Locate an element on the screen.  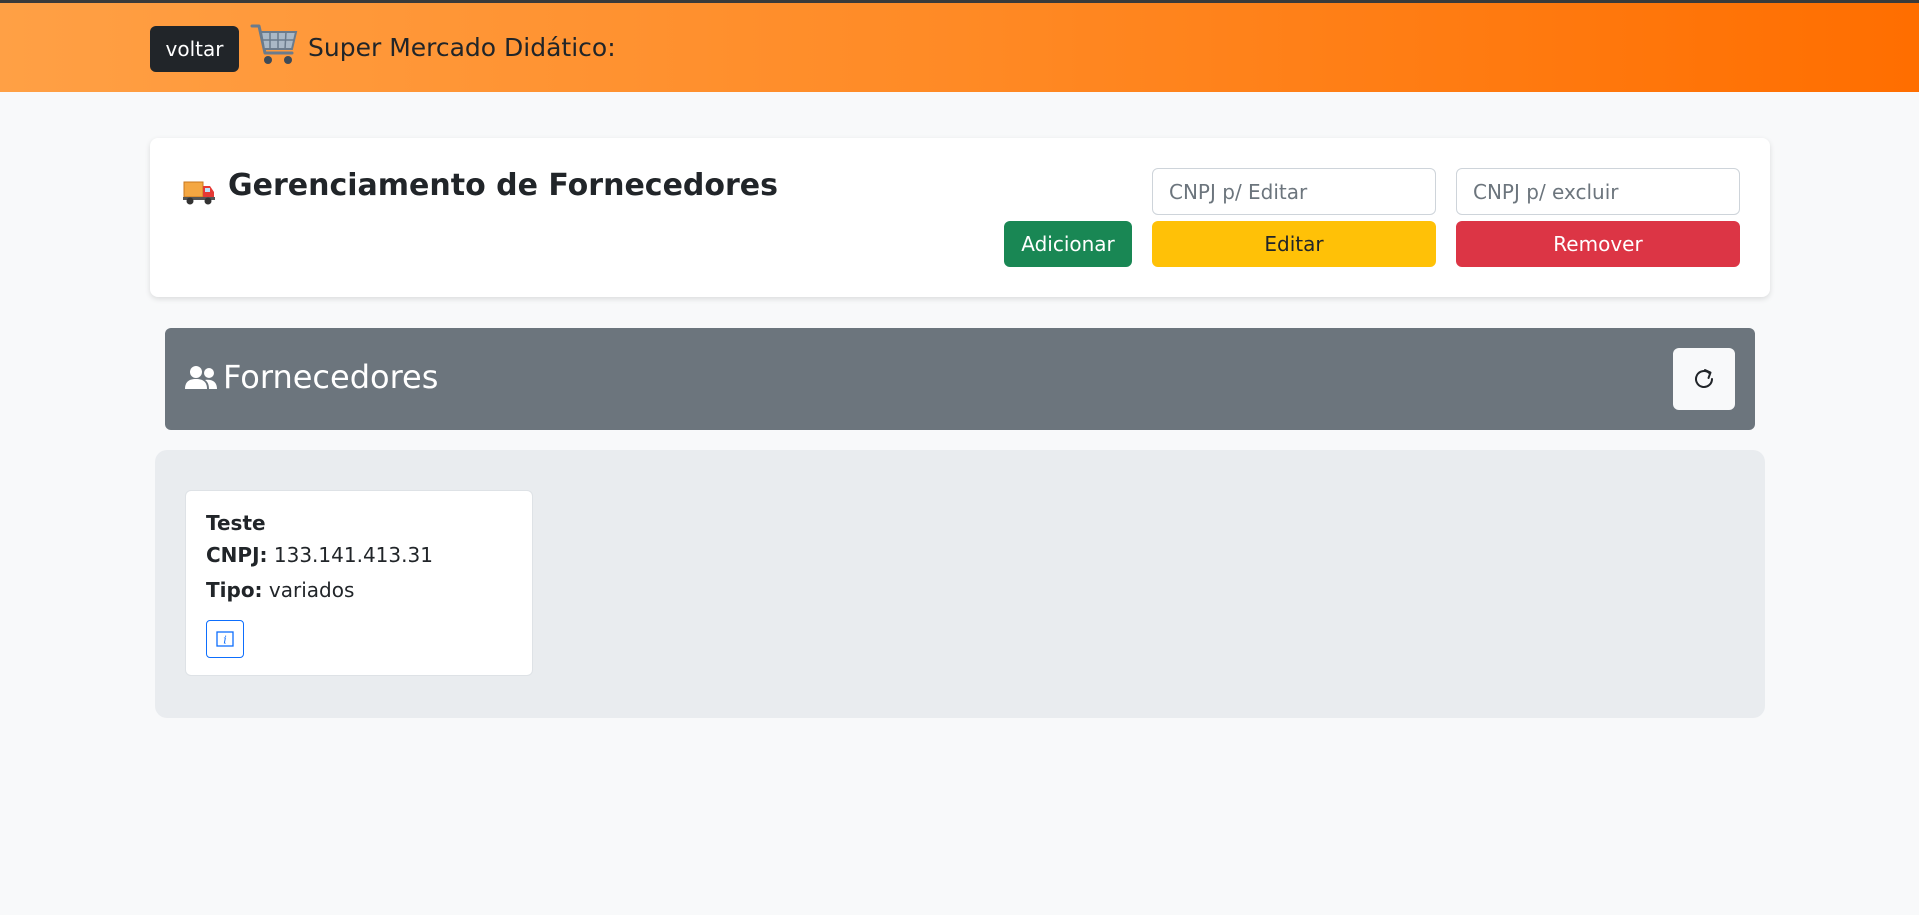
edit-cnpj-input is located at coordinates (1294, 191).